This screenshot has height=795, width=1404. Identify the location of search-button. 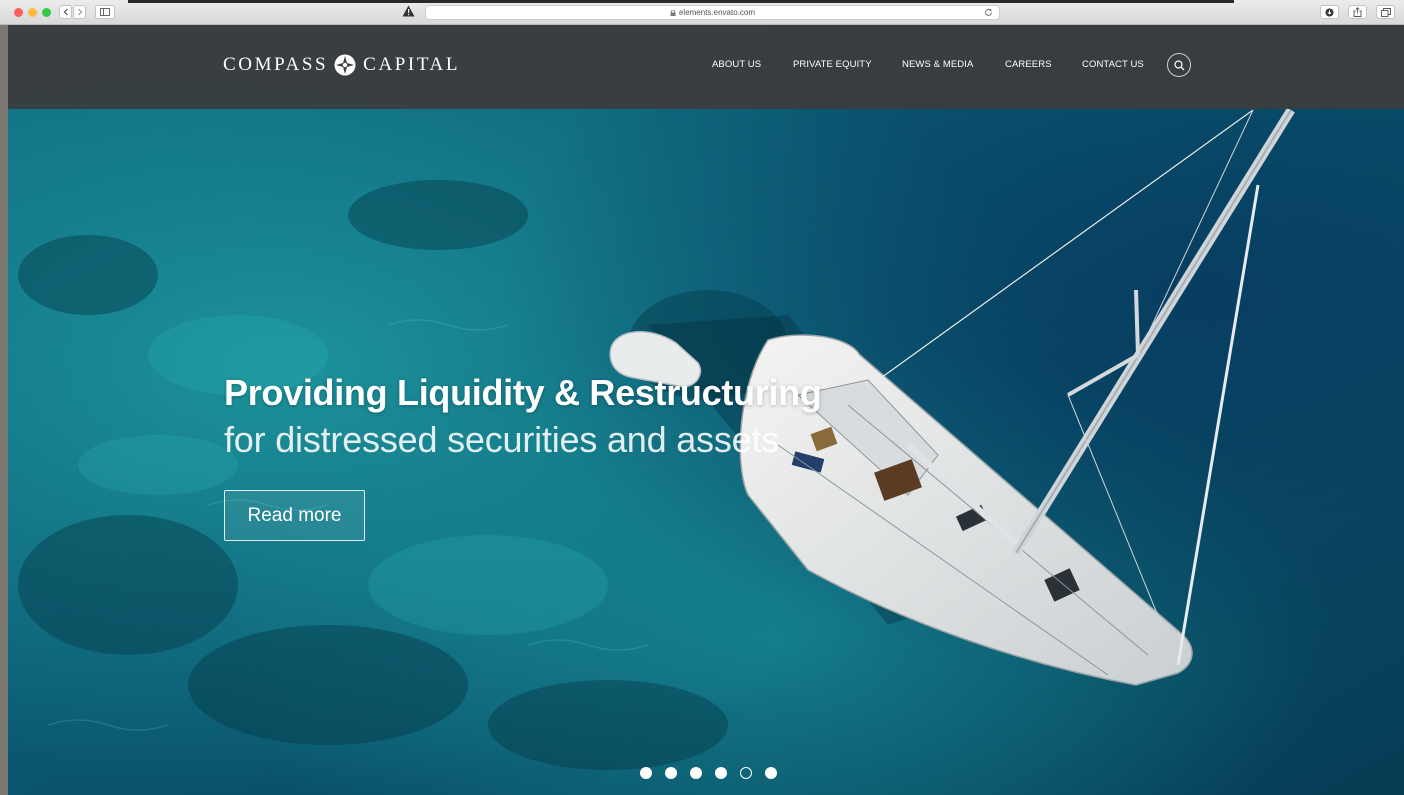
(1179, 65).